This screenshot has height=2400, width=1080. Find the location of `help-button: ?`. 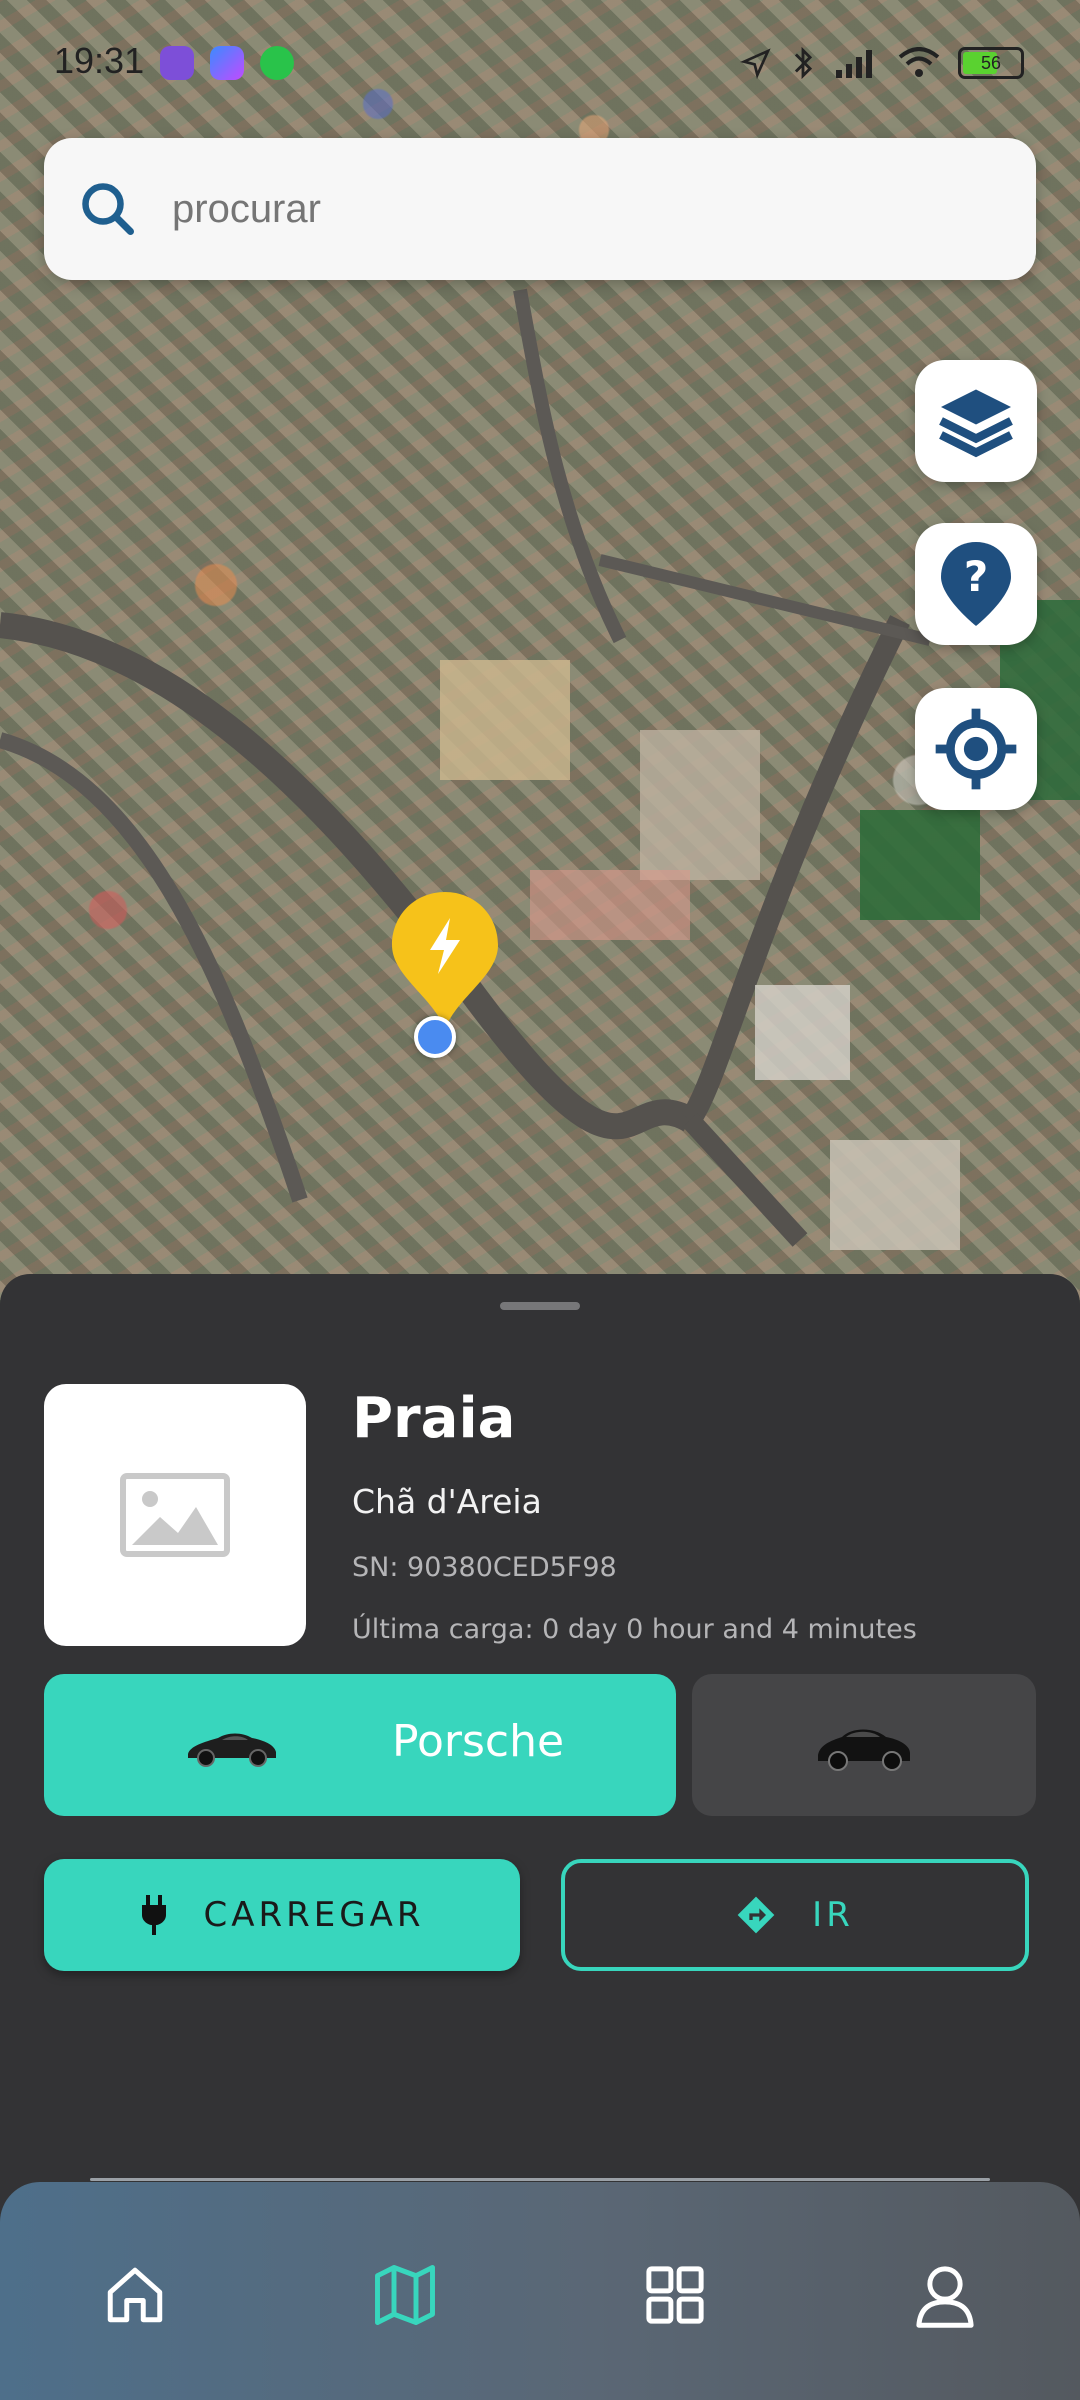

help-button: ? is located at coordinates (976, 584).